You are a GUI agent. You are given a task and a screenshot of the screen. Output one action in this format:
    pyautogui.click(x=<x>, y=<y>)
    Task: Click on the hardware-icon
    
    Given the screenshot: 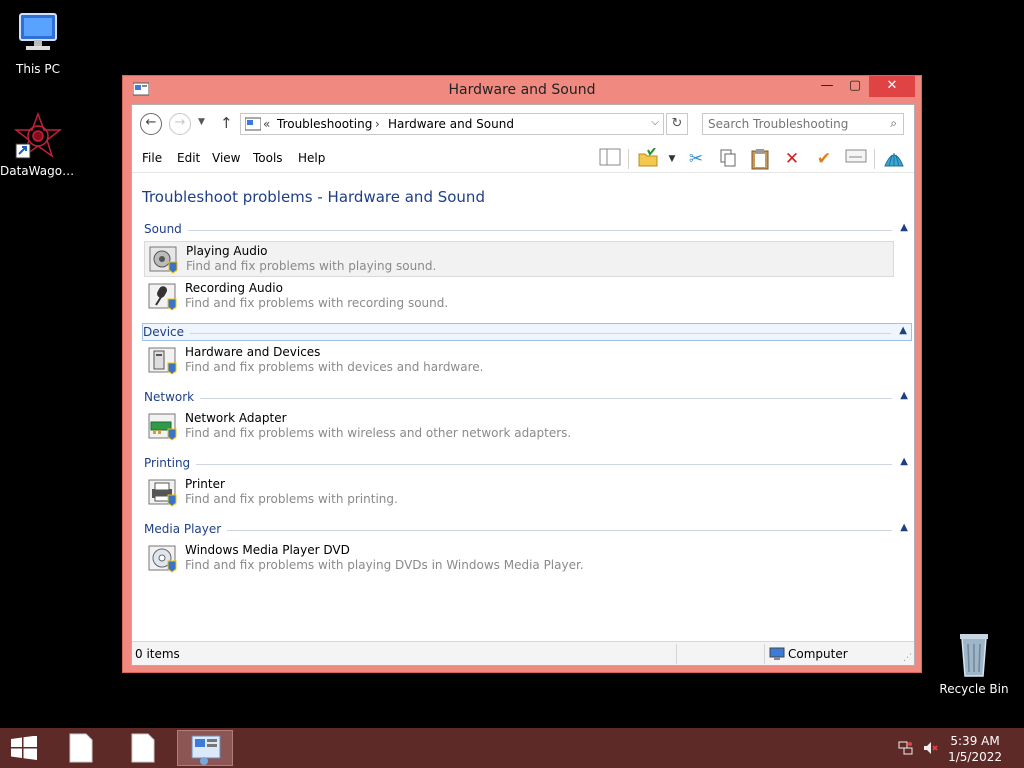 What is the action you would take?
    pyautogui.click(x=163, y=361)
    